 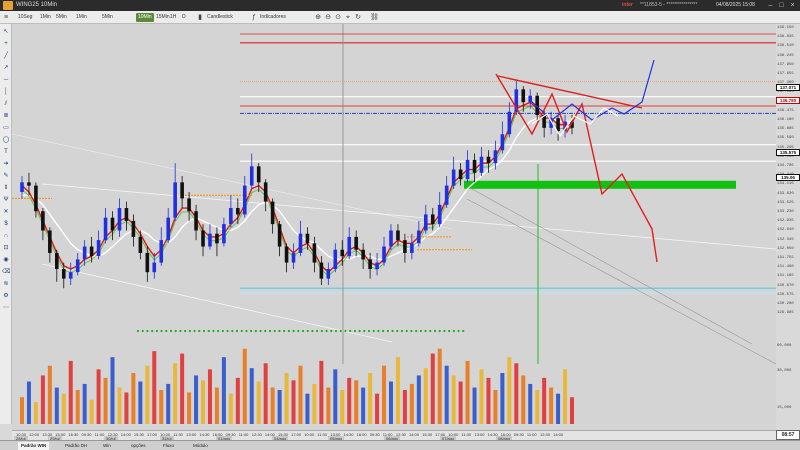 I want to click on refresh-icon: ↻, so click(x=358, y=17).